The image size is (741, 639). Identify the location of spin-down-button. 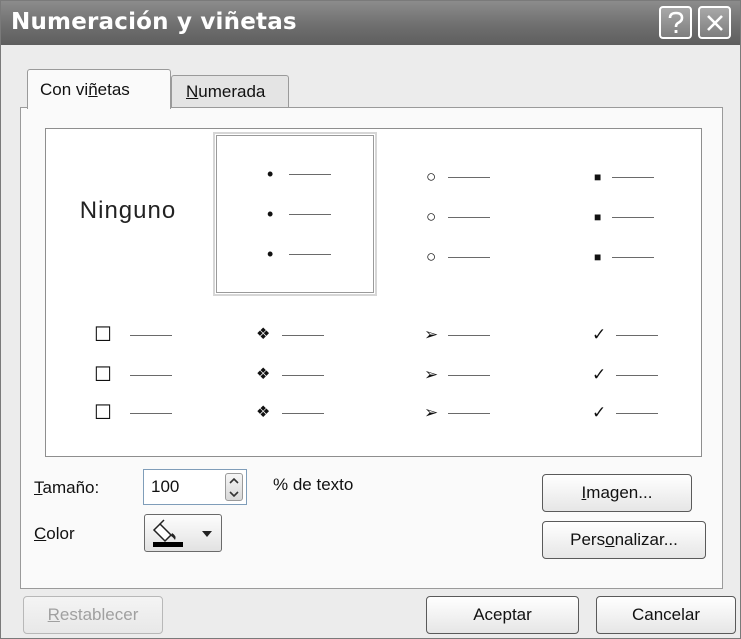
(234, 493).